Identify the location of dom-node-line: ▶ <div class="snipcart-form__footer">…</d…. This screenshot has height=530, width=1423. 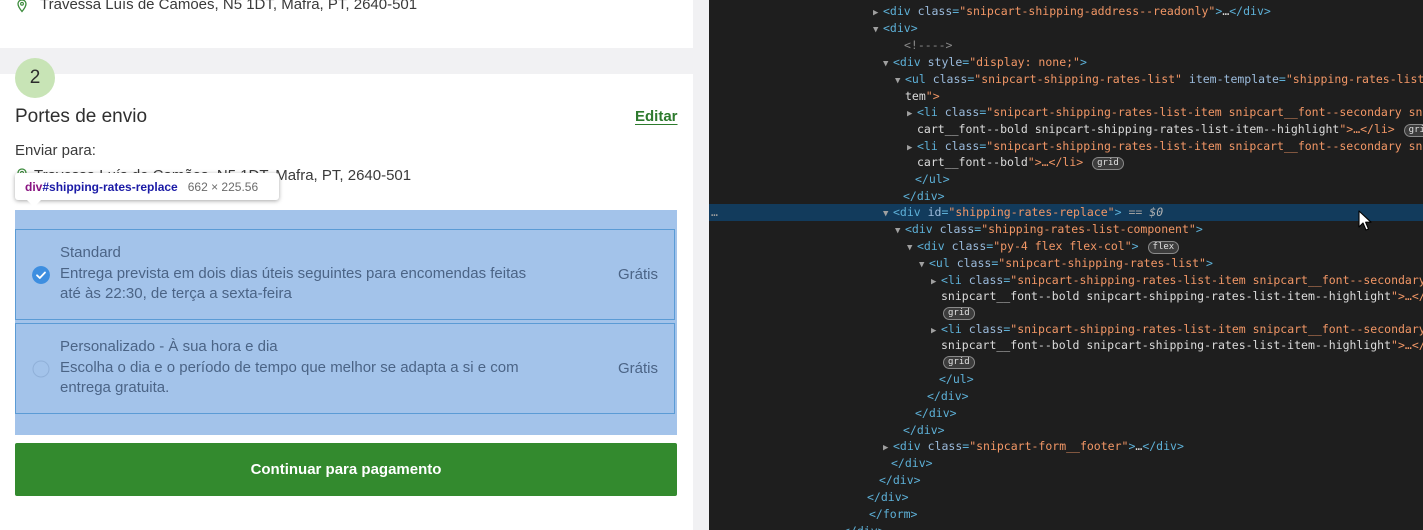
(1066, 446).